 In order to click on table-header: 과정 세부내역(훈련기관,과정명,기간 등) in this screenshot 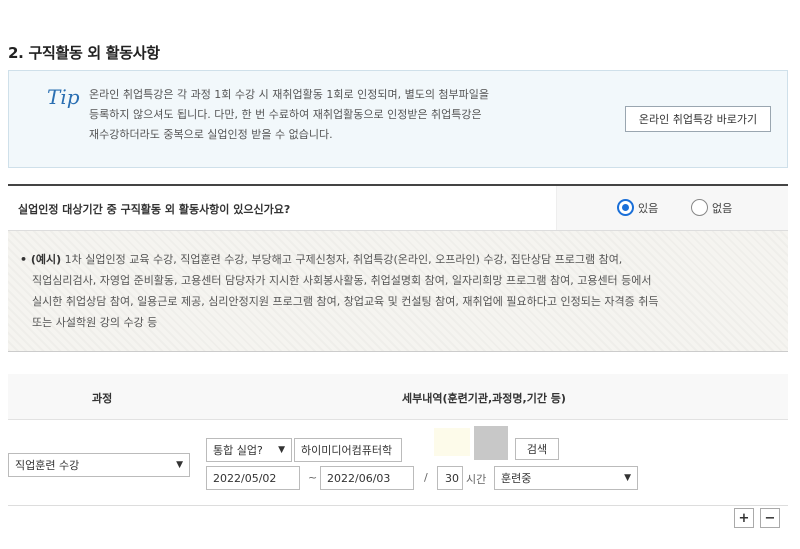, I will do `click(398, 397)`.